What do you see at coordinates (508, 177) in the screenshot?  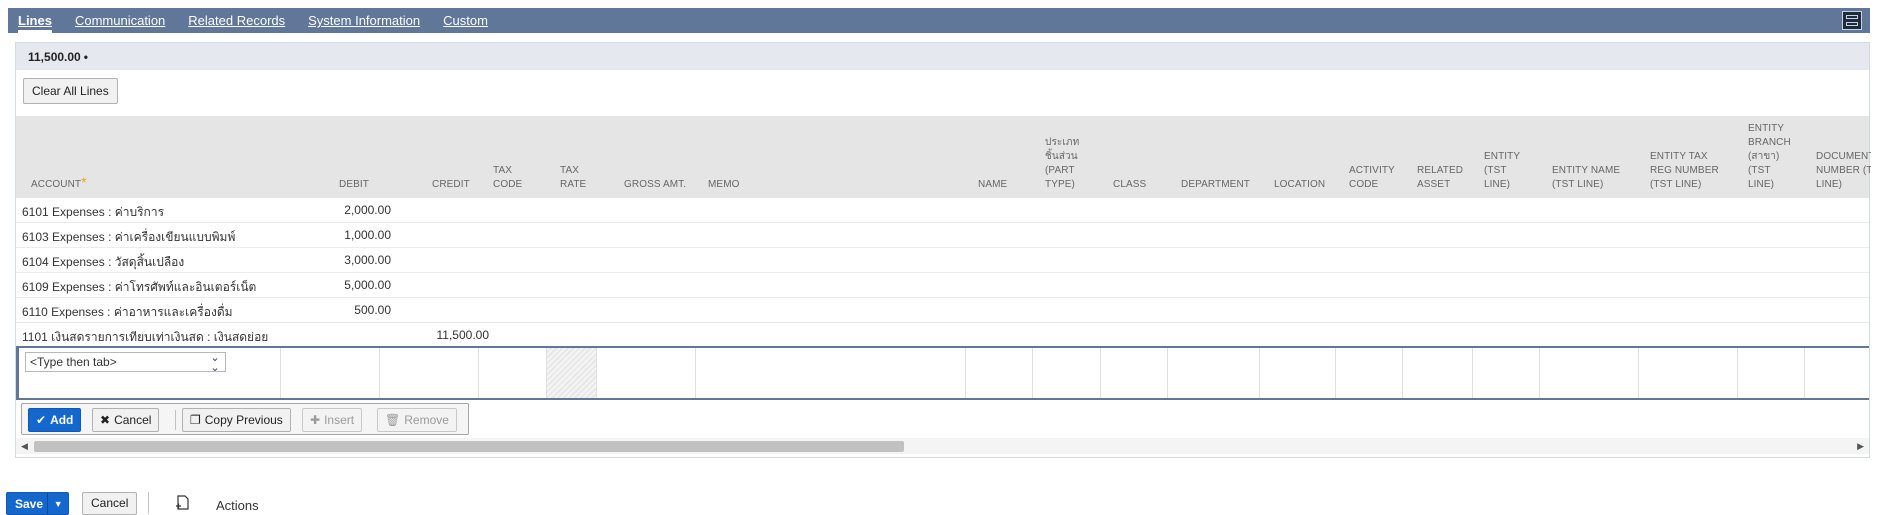 I see `header-tax-code: TAX CODE` at bounding box center [508, 177].